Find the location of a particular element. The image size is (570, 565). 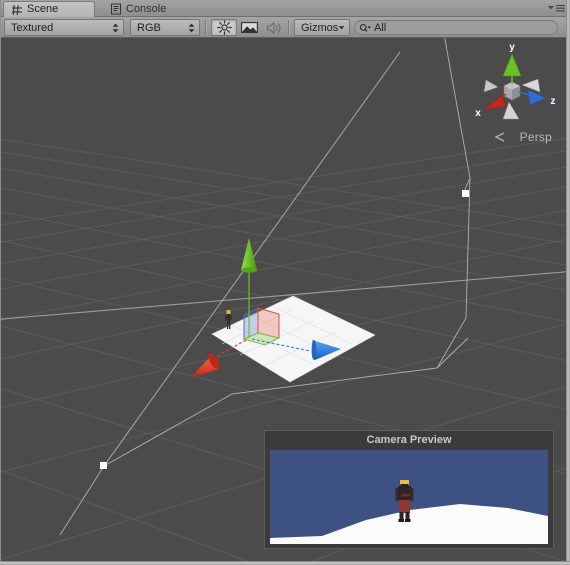

neg-x-cone is located at coordinates (531, 85).